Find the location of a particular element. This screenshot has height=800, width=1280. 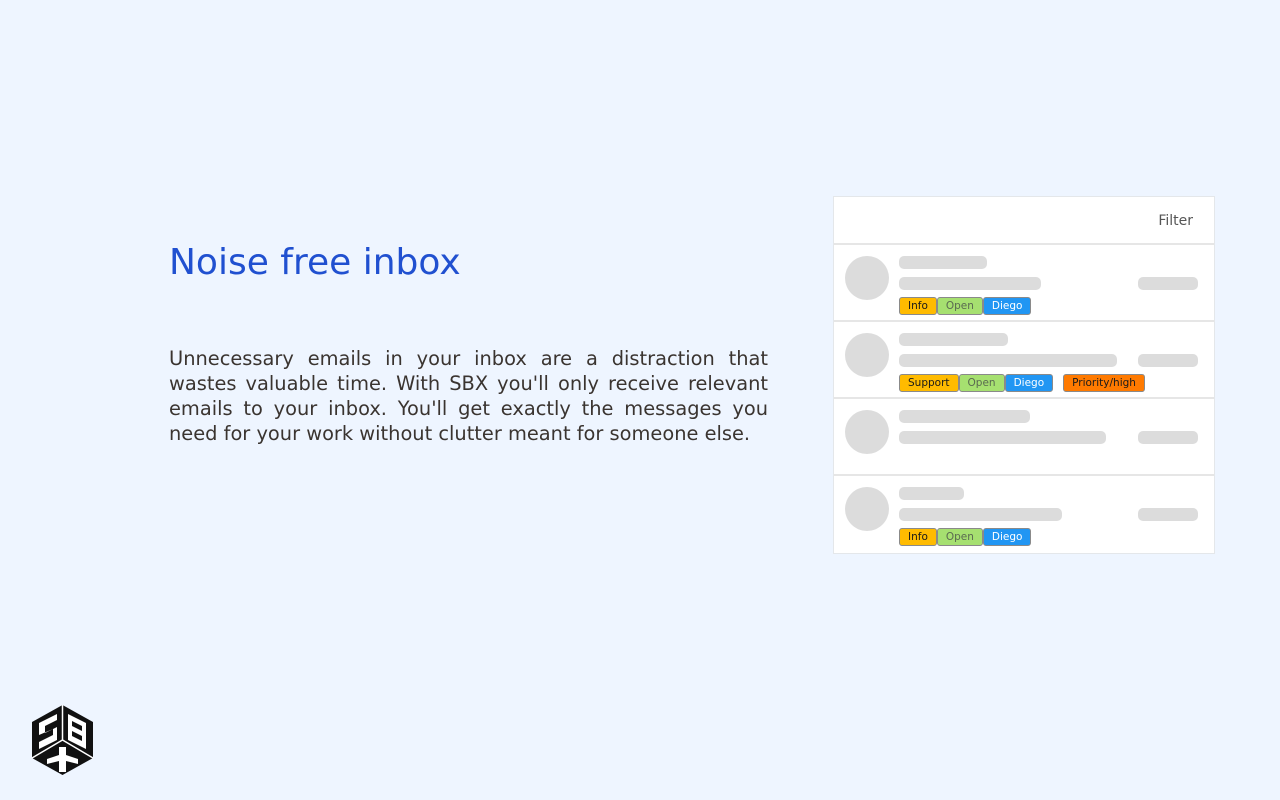

page-title: Noise free inbox is located at coordinates (315, 262).